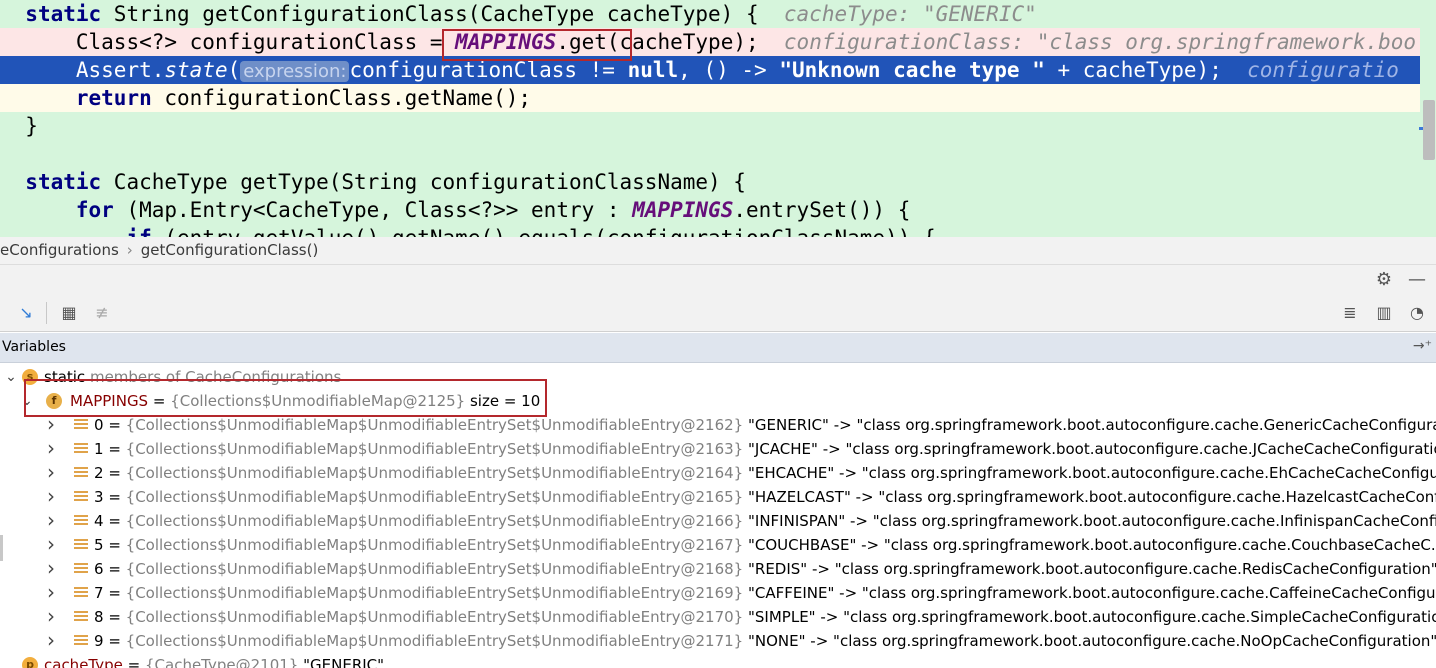  Describe the element at coordinates (265, 42) in the screenshot. I see `code-text: Class<?> configurationClass =` at that location.